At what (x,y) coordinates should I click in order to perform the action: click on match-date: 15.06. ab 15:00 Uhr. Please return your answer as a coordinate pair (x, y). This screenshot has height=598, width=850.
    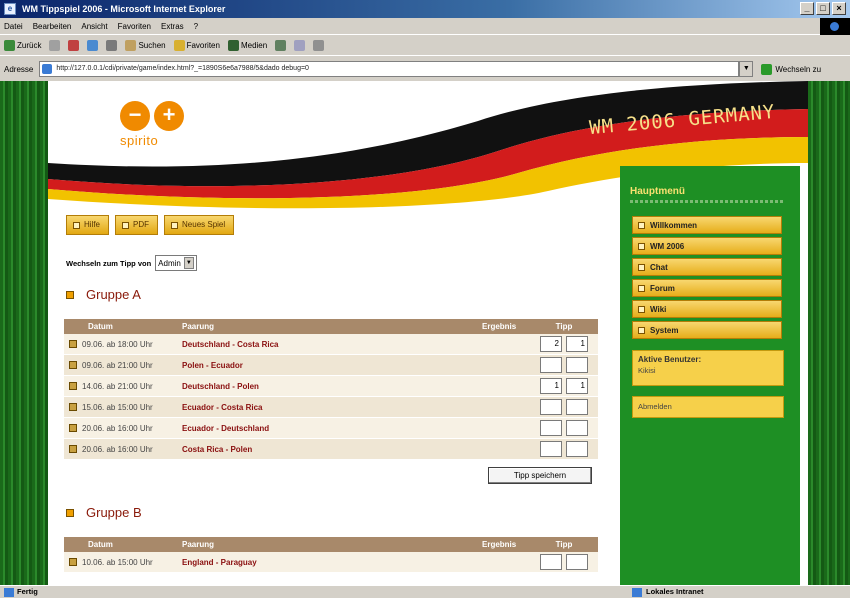
    Looking at the image, I should click on (117, 407).